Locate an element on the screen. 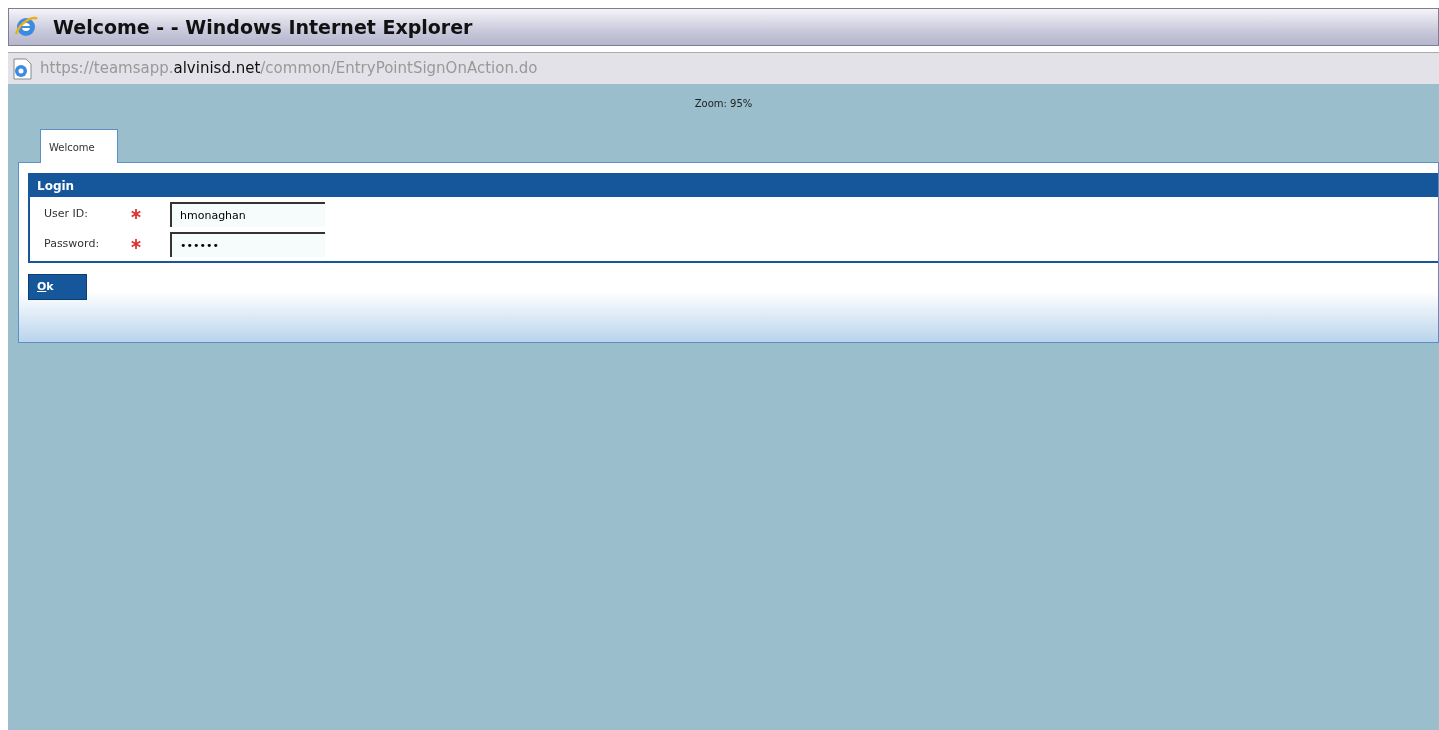 The height and width of the screenshot is (730, 1439). address-url: https://teamsapp.alvinisd.net/common/EntryPointSignOnAction.do is located at coordinates (289, 68).